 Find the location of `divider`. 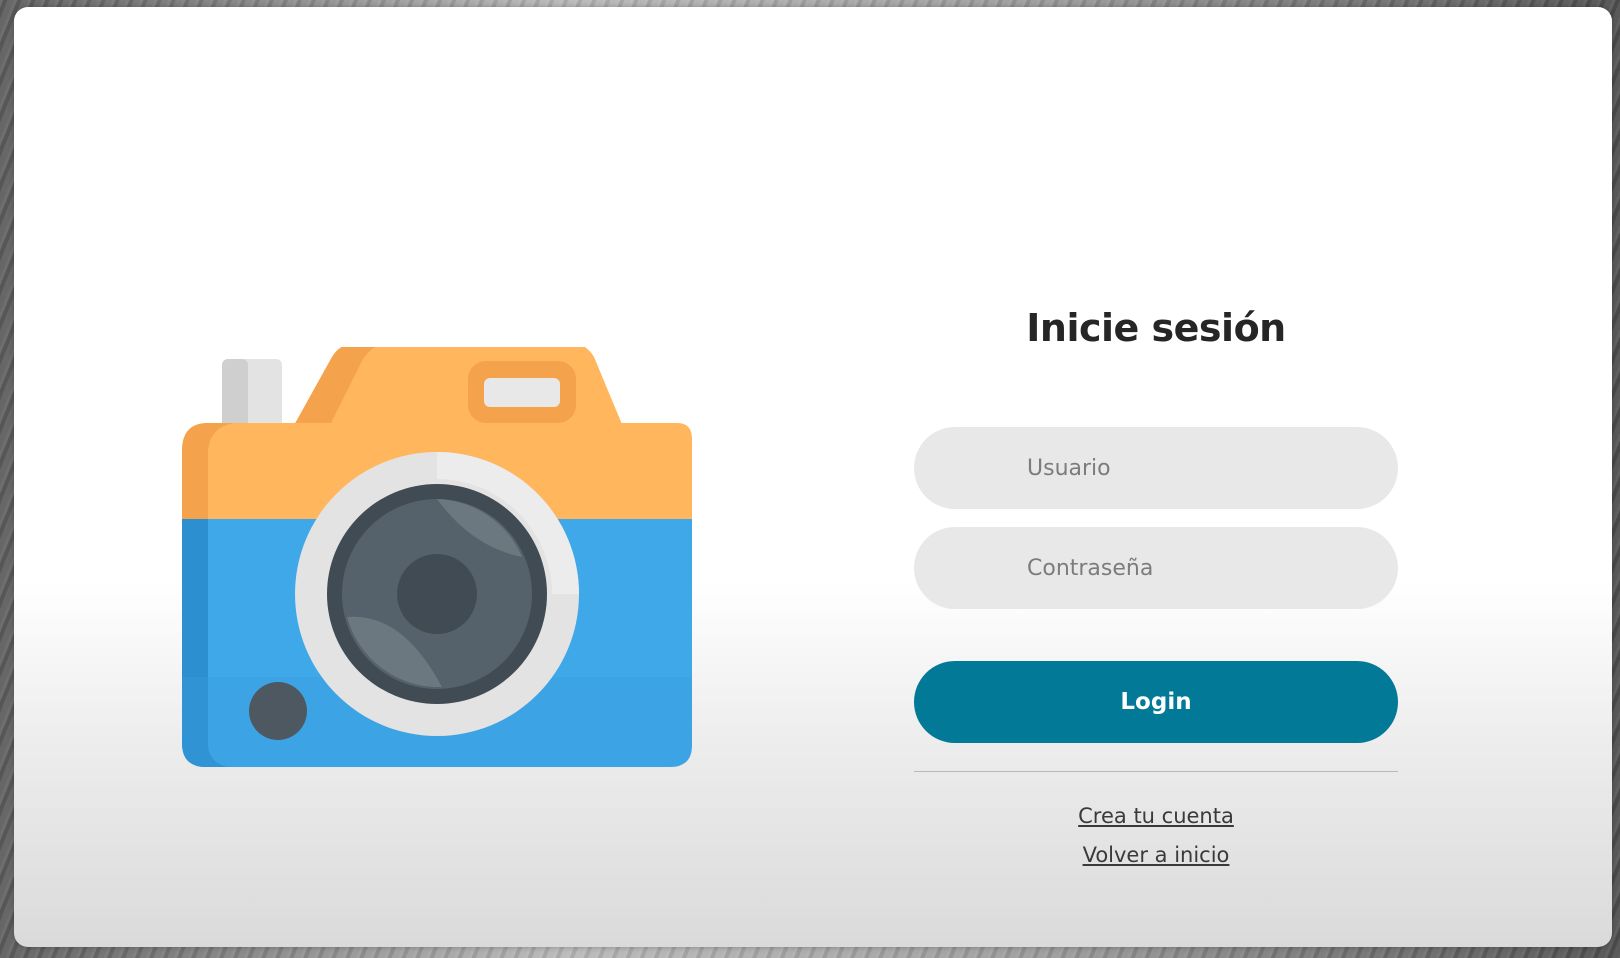

divider is located at coordinates (1156, 771).